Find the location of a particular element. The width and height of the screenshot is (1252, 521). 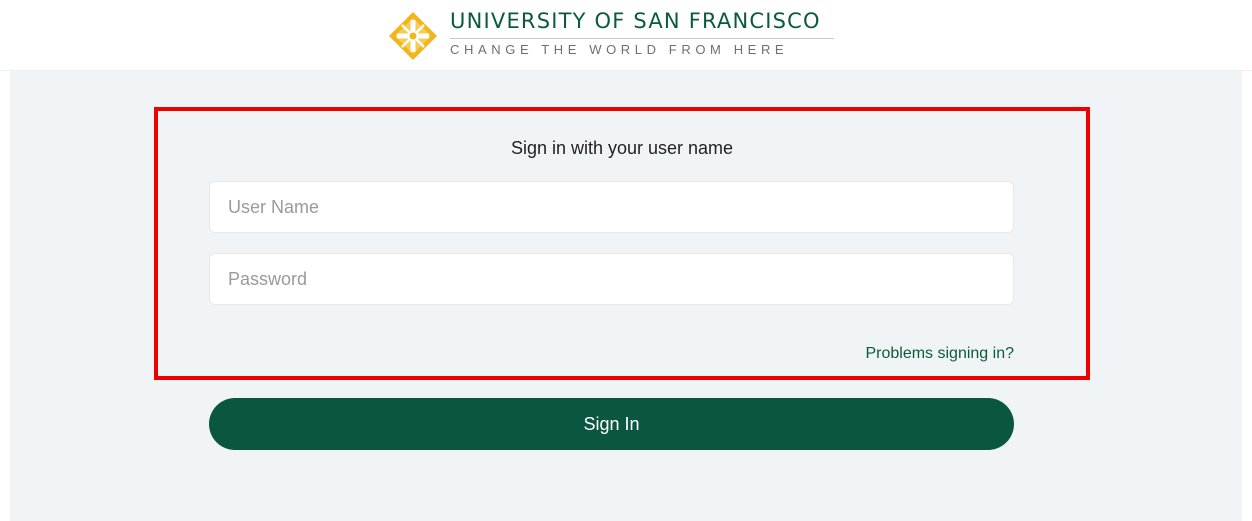

sign-in-button: Sign In is located at coordinates (611, 424).